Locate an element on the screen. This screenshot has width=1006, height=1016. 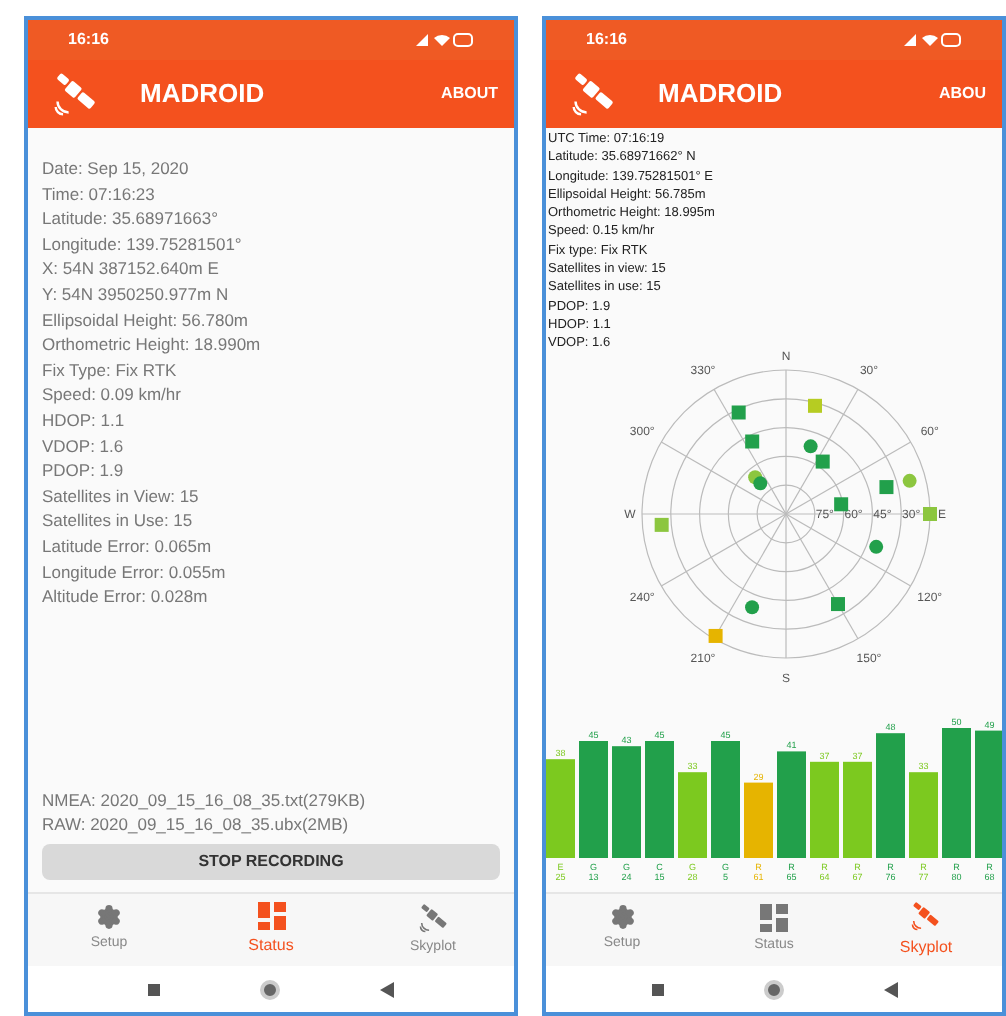
info-line: Date: Sep 15, 2020 is located at coordinates (116, 169).